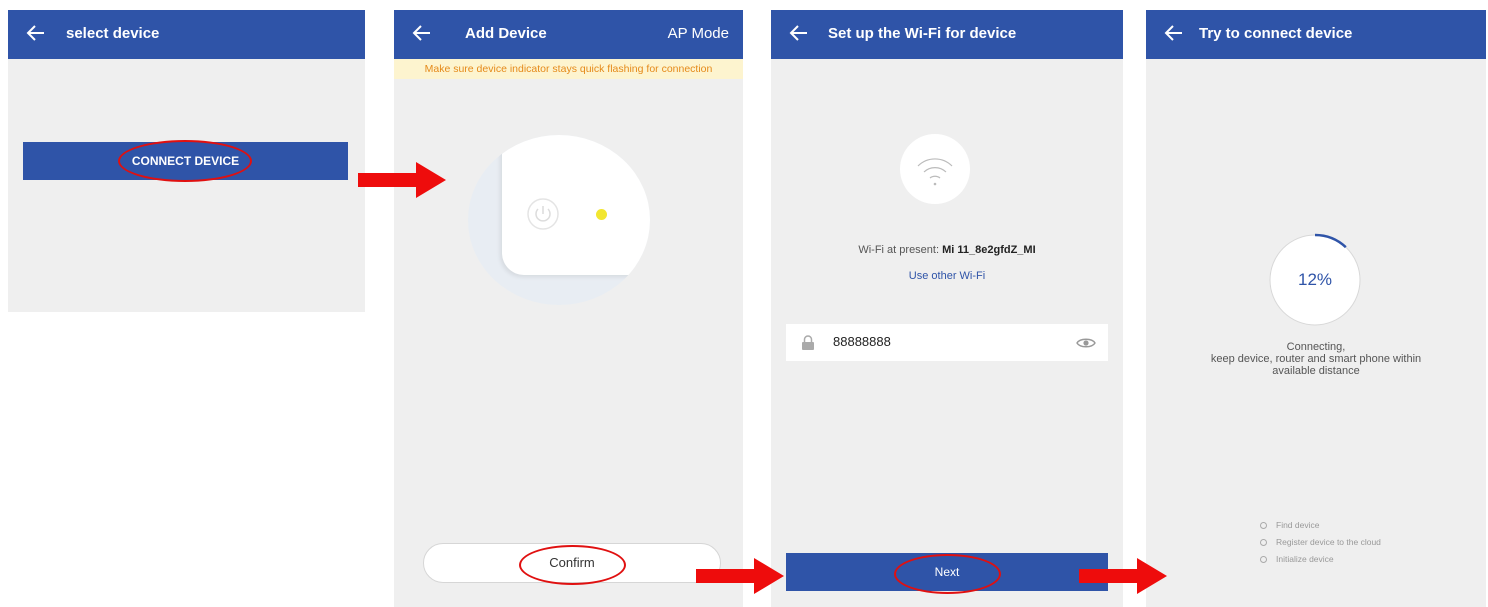 The width and height of the screenshot is (1488, 607). I want to click on step-item: Initialize device, so click(1320, 559).